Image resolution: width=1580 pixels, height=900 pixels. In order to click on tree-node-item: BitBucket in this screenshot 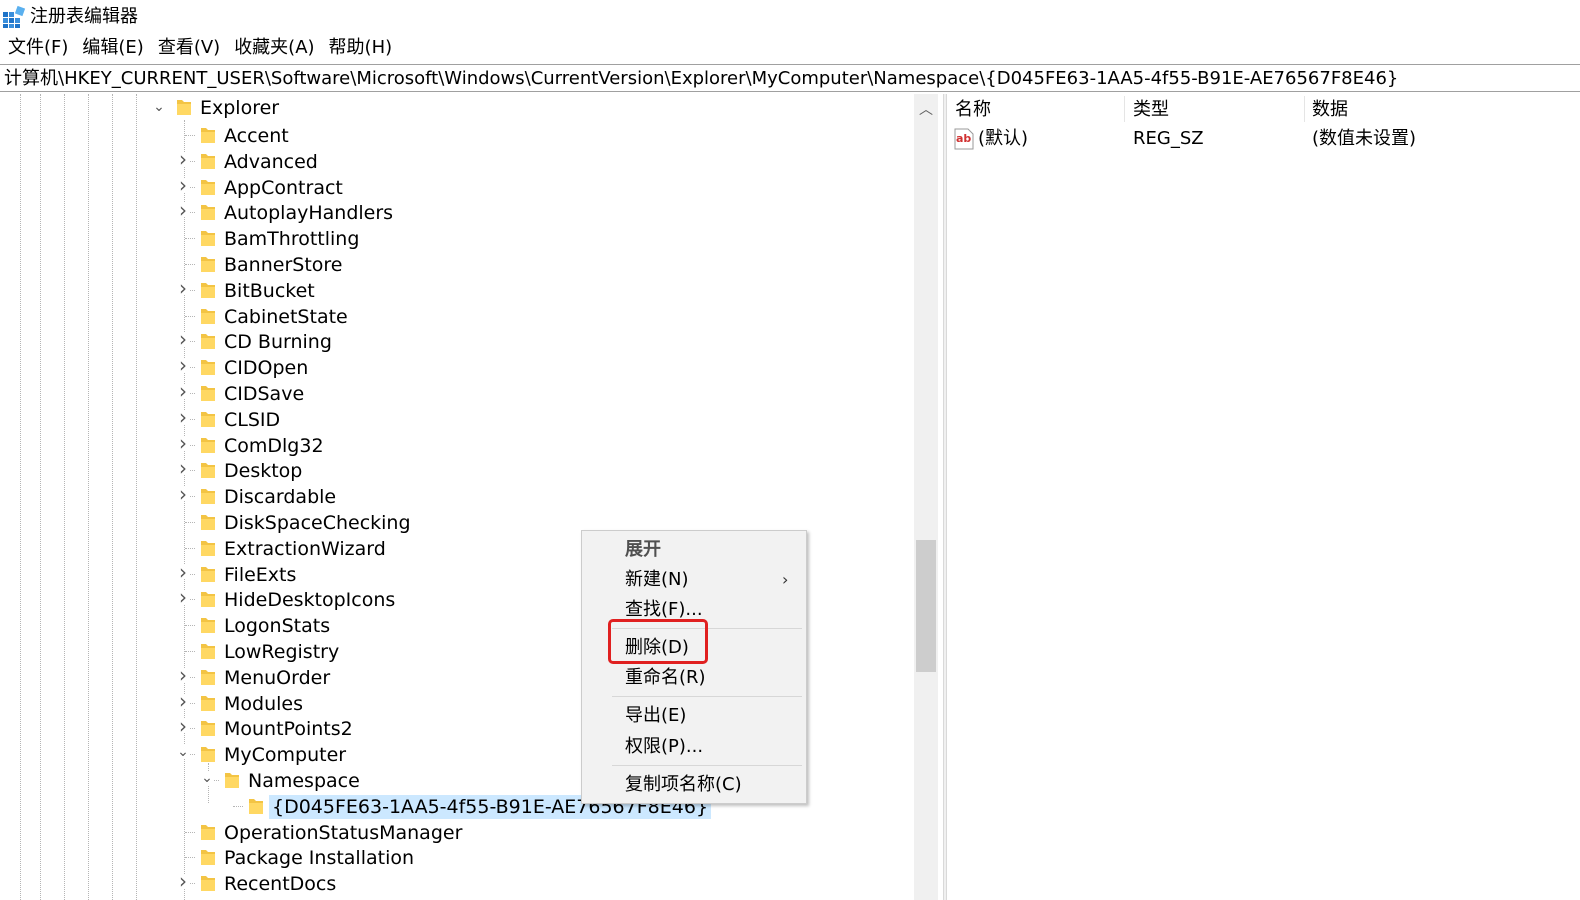, I will do `click(269, 291)`.